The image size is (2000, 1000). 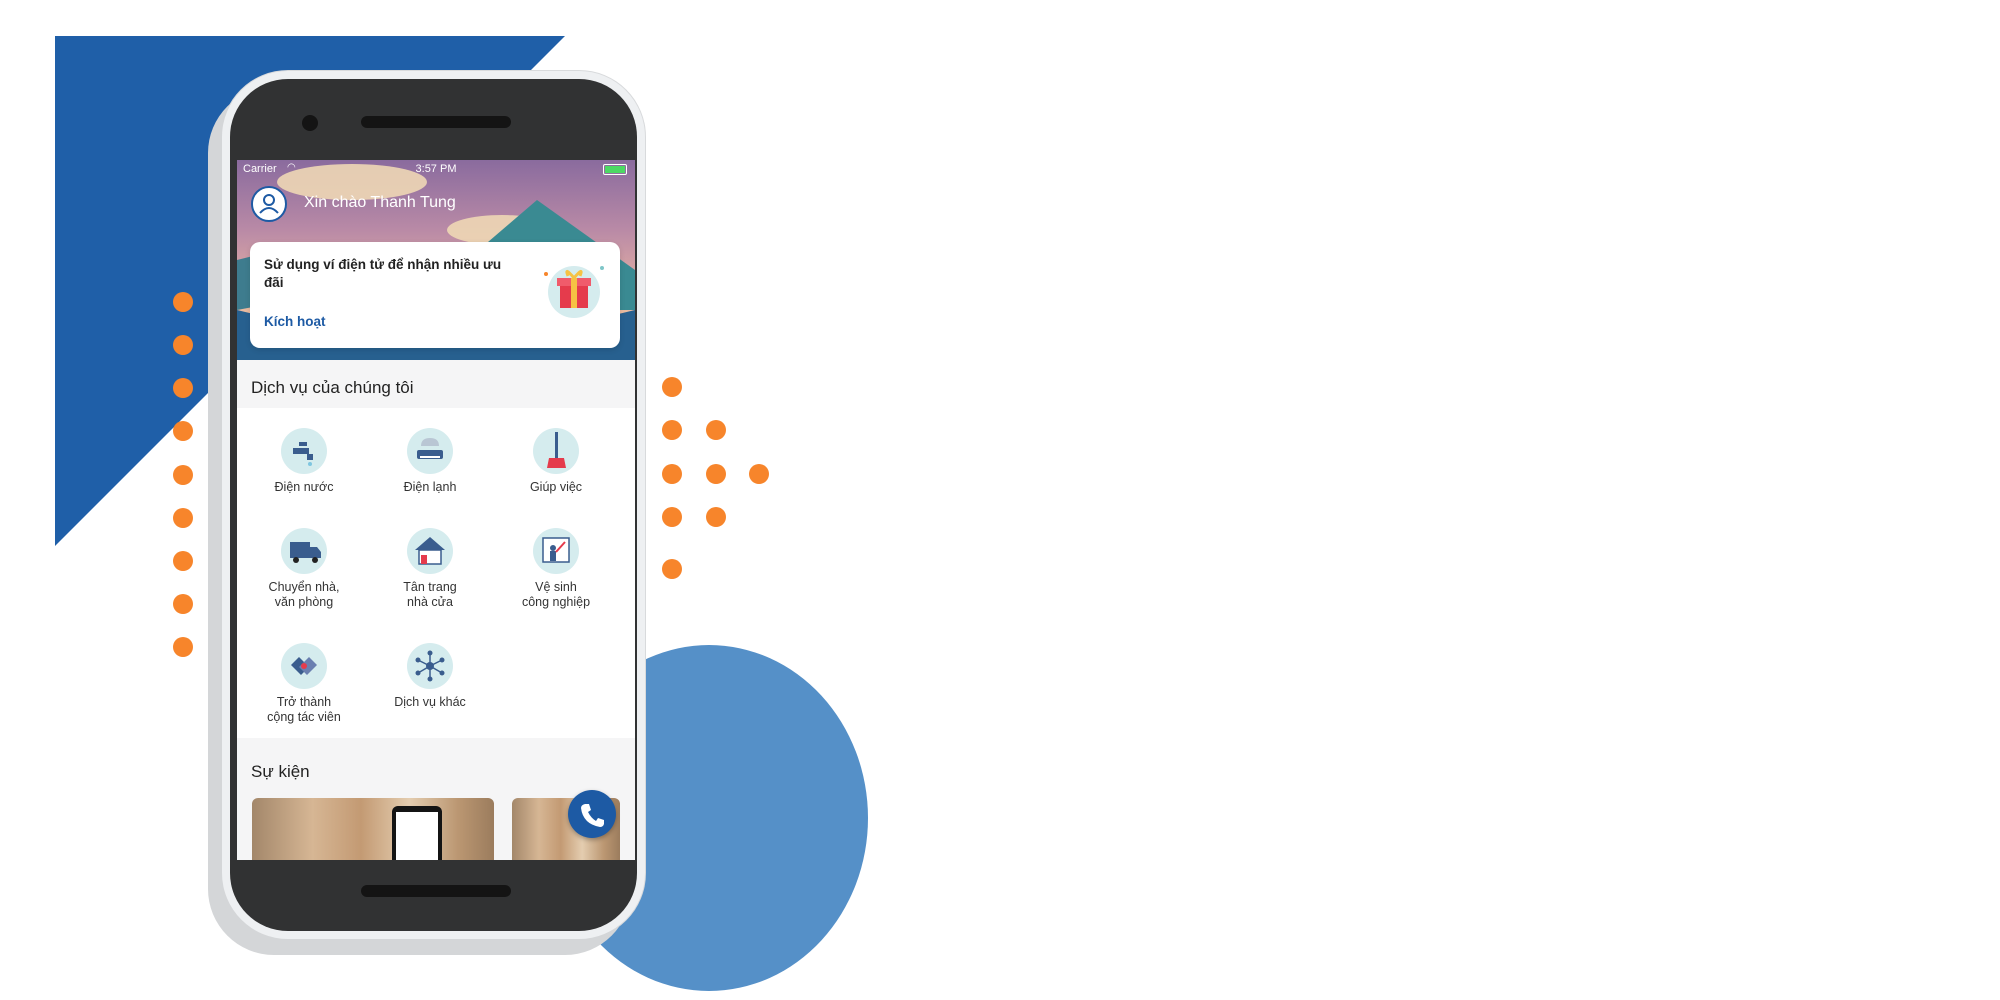 What do you see at coordinates (380, 202) in the screenshot?
I see `greeting-text: Xin chào Thanh Tung` at bounding box center [380, 202].